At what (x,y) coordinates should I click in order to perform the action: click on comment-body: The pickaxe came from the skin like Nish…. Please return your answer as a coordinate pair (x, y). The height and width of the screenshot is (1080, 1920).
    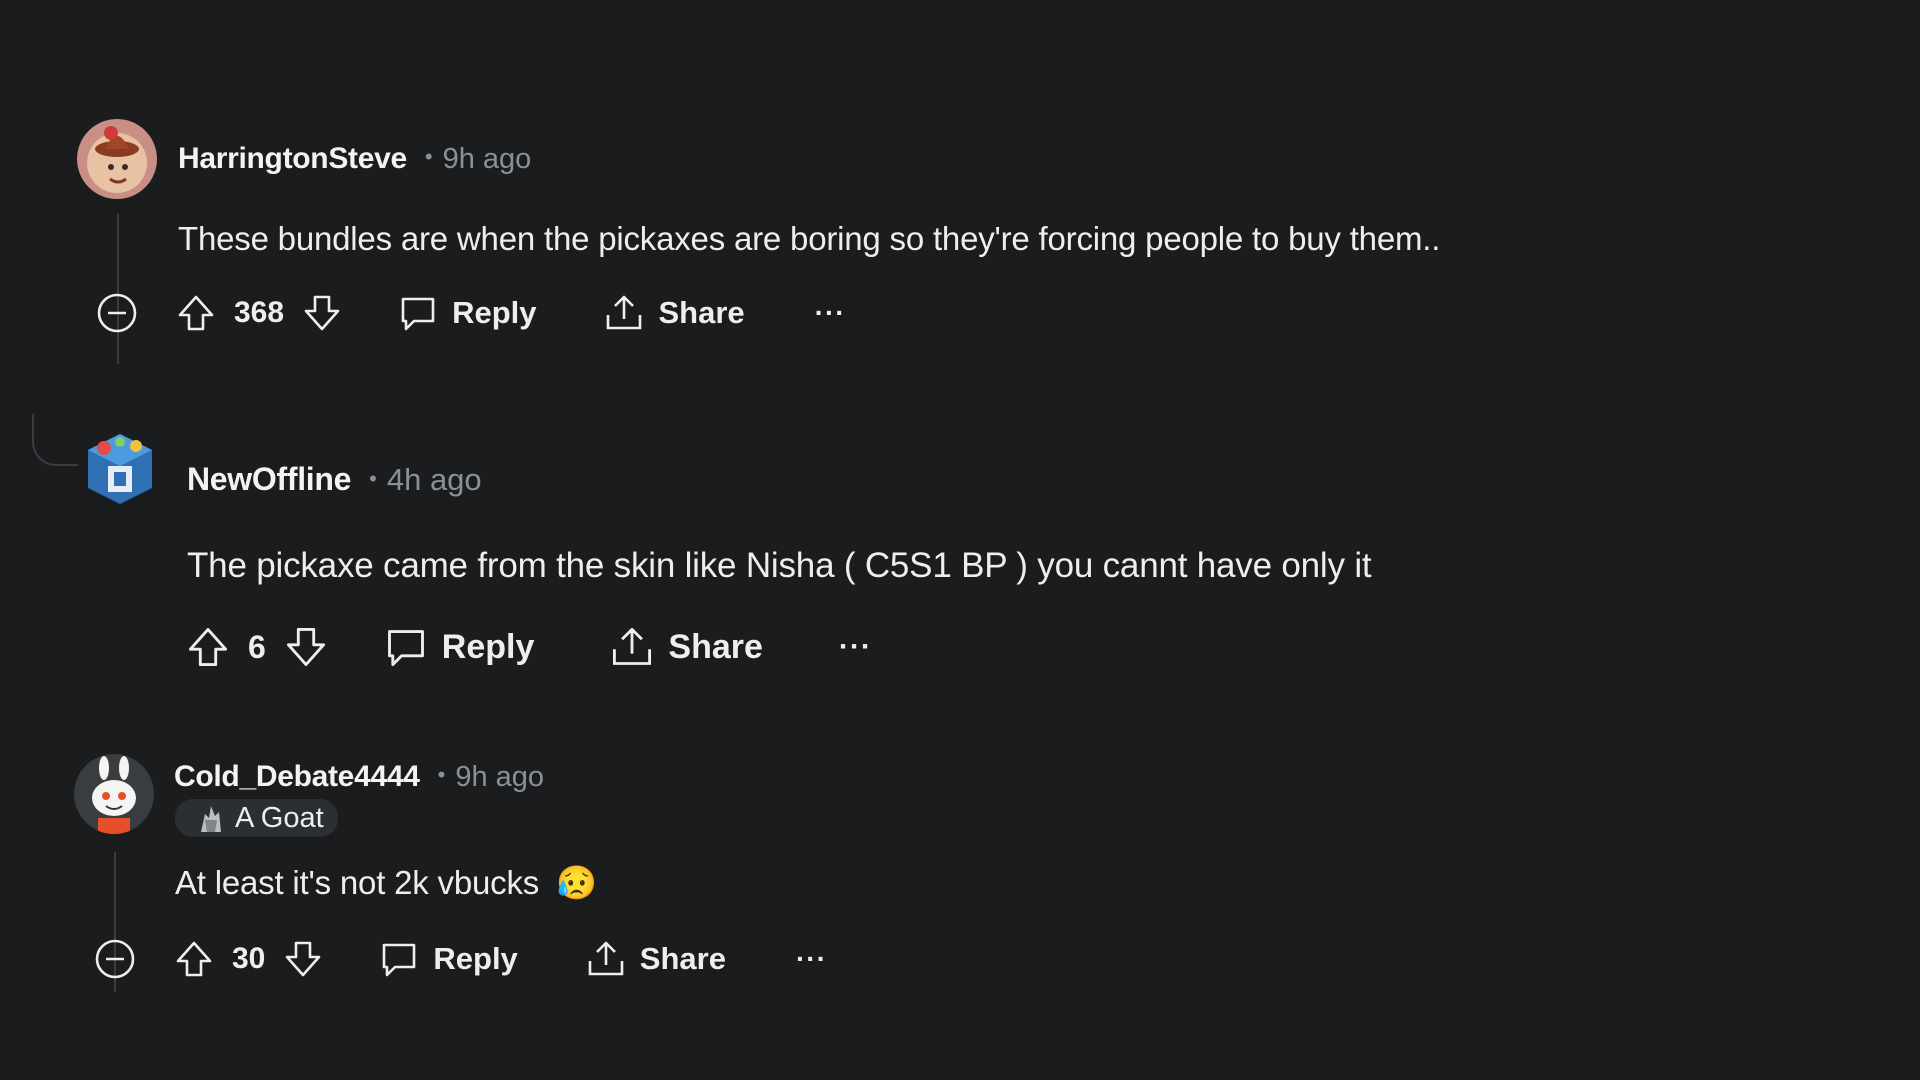
    Looking at the image, I should click on (779, 565).